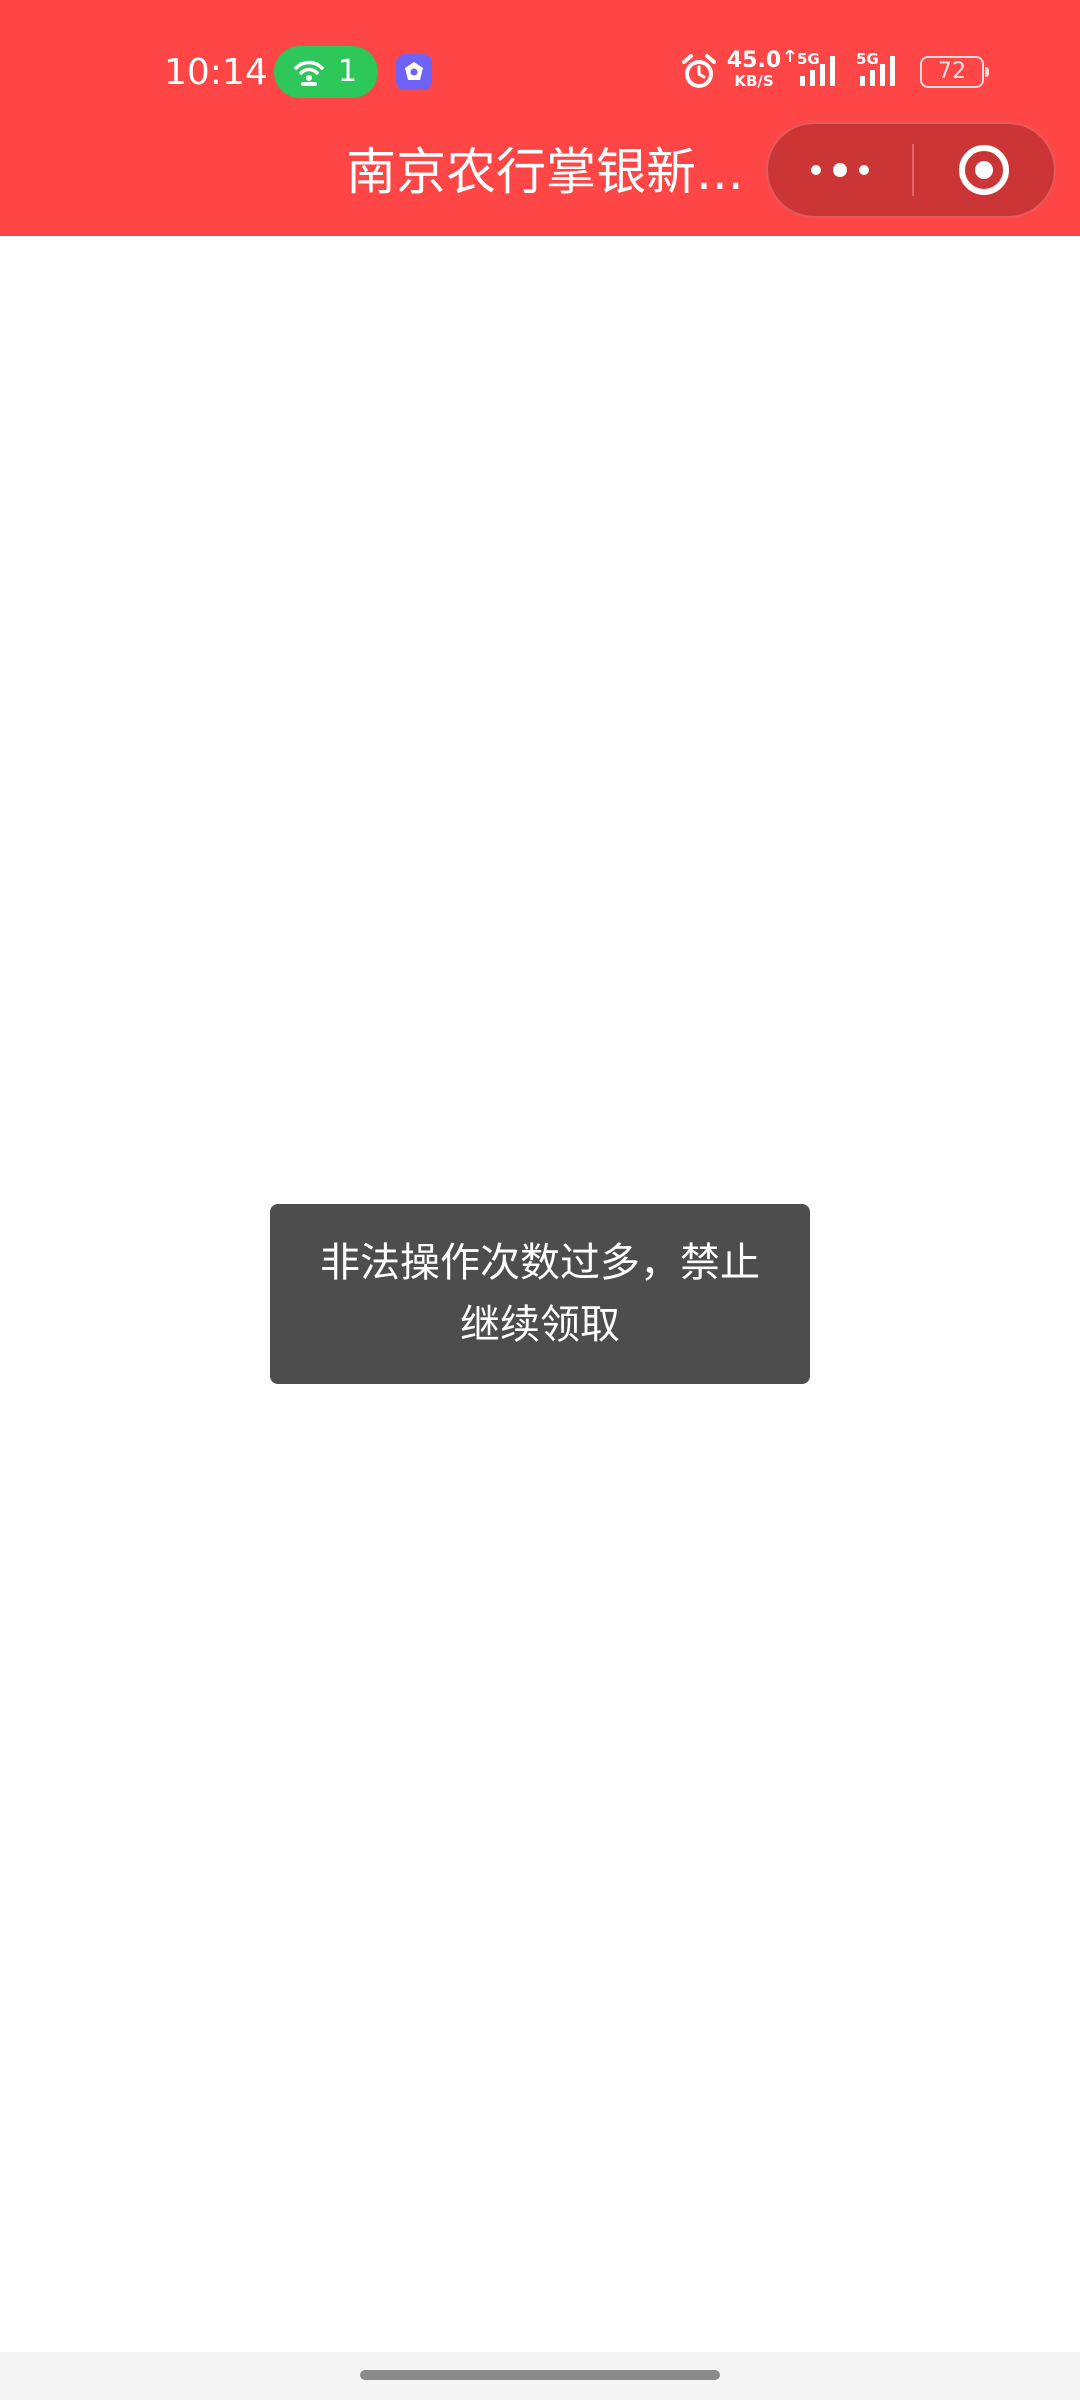 The width and height of the screenshot is (1080, 2400). I want to click on net-speed: 45.0 KB/S, so click(754, 69).